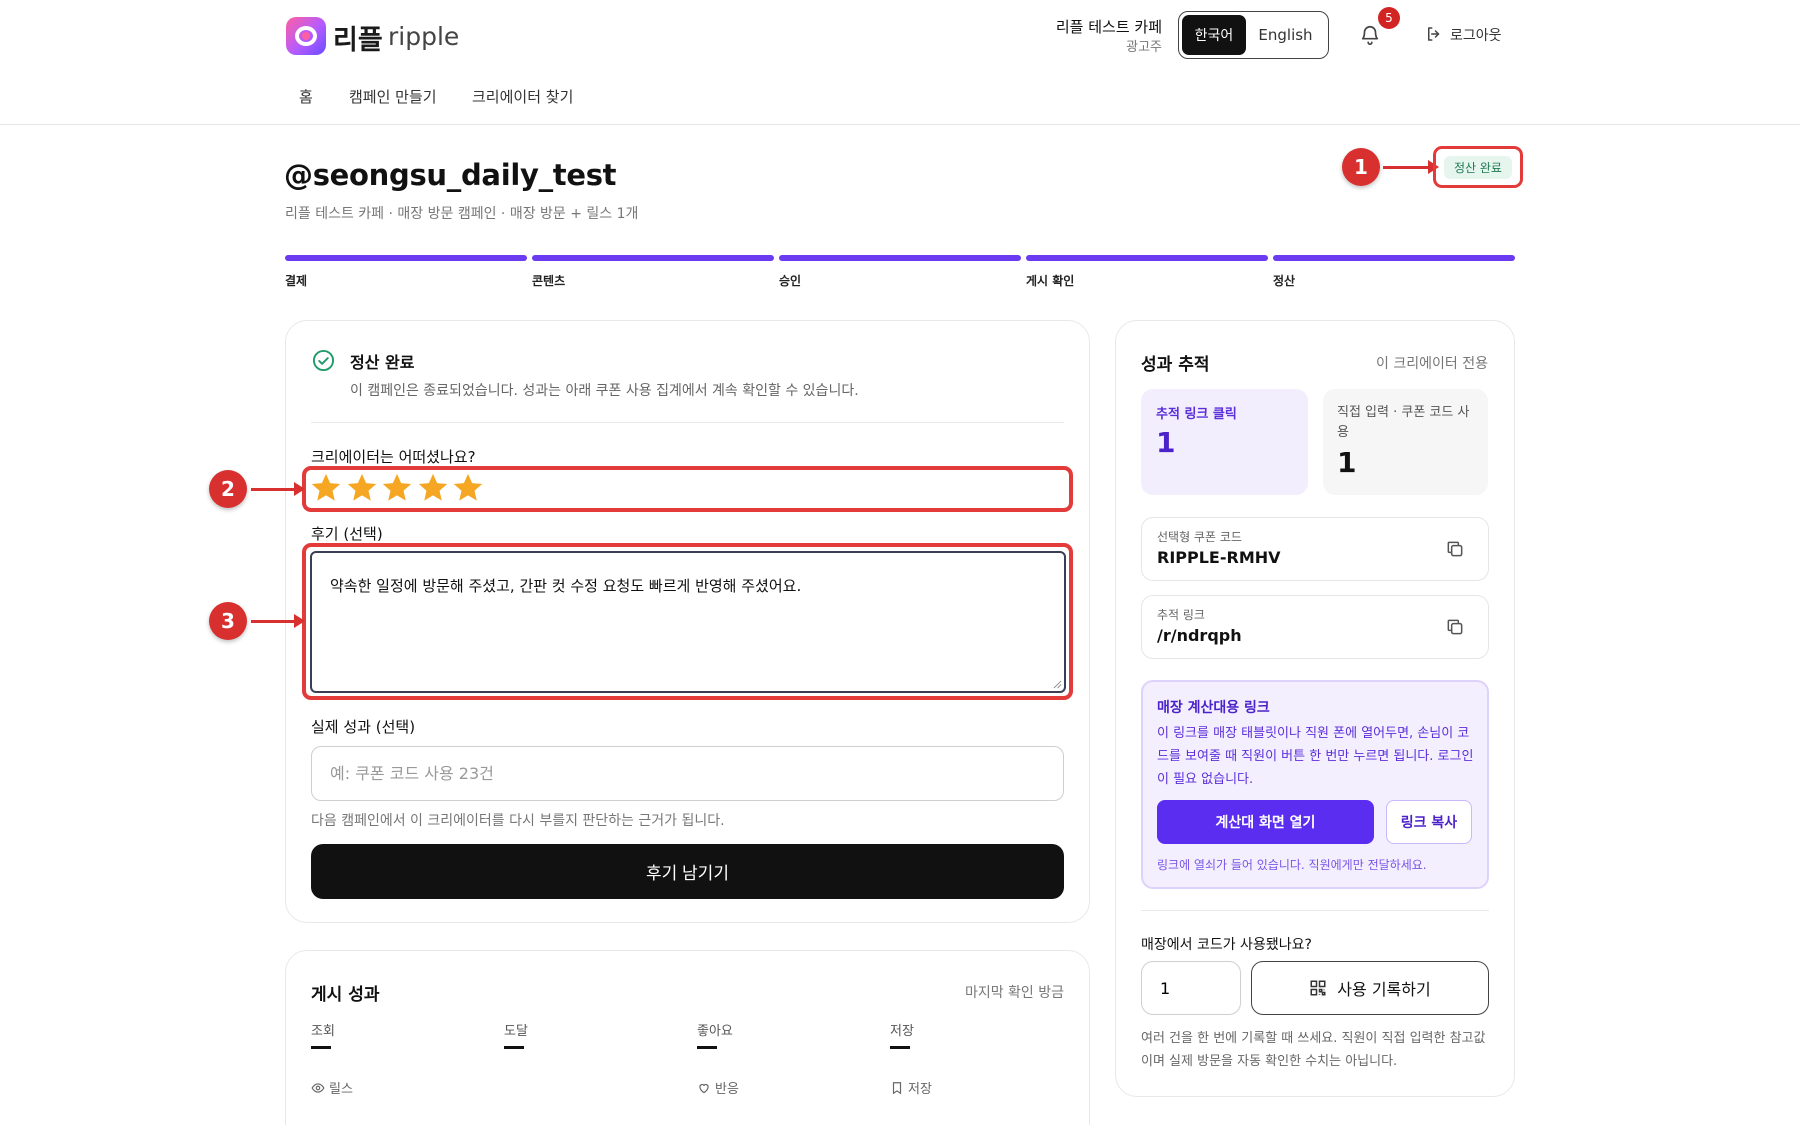 The image size is (1800, 1125). What do you see at coordinates (1199, 537) in the screenshot?
I see `coupon-code-label: 선택형 쿠폰 코드` at bounding box center [1199, 537].